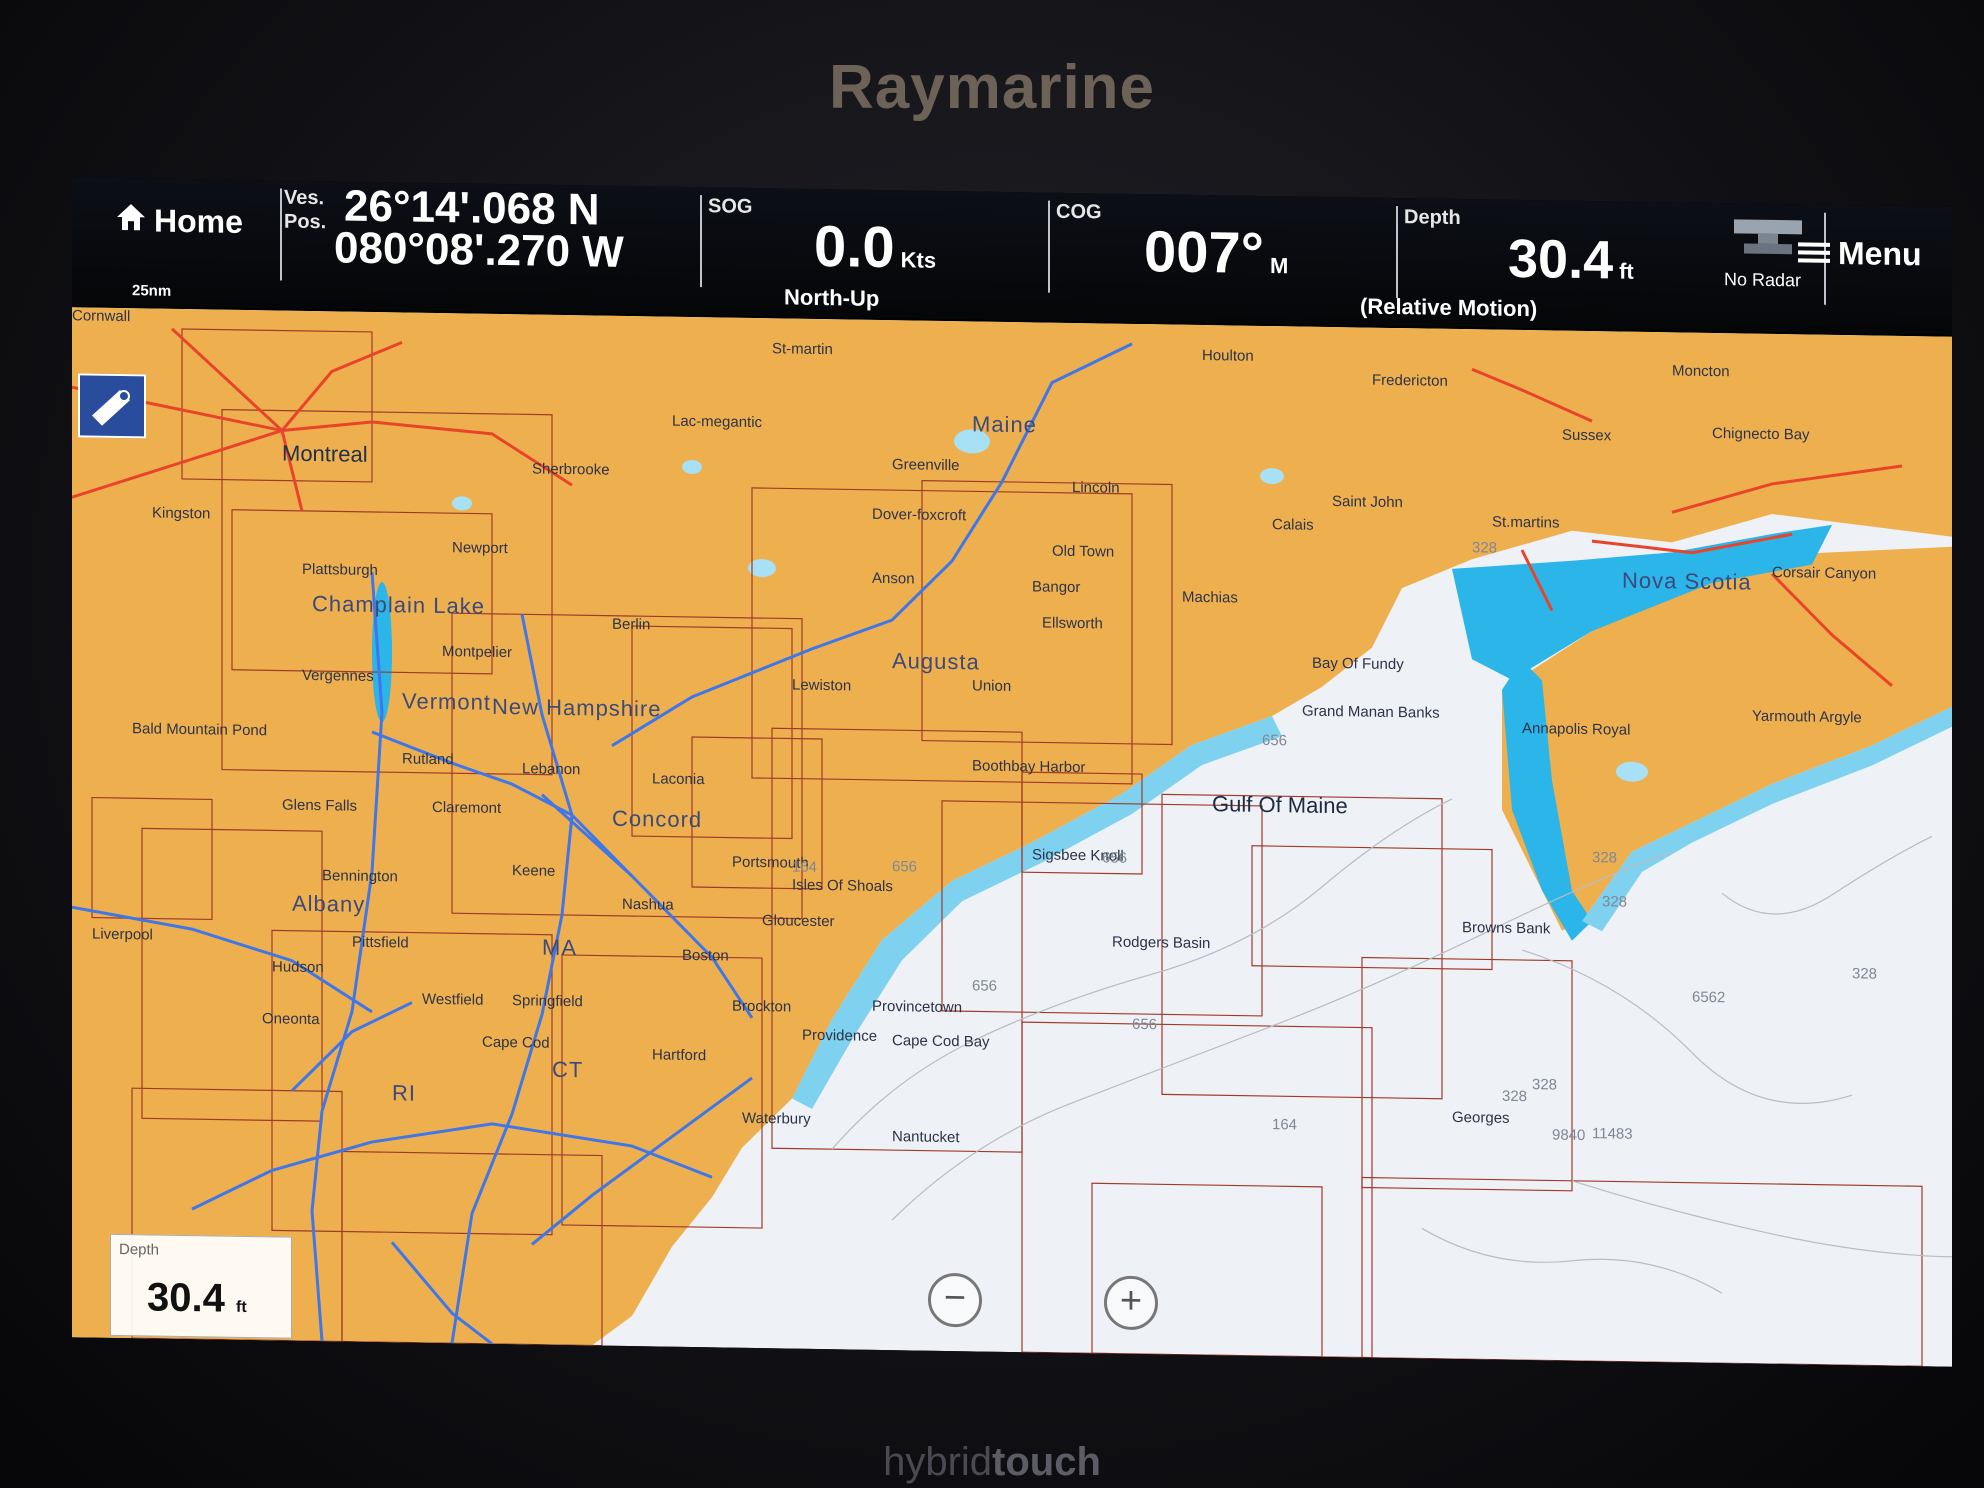  What do you see at coordinates (1029, 767) in the screenshot?
I see `map-label: Boothbay Harbor` at bounding box center [1029, 767].